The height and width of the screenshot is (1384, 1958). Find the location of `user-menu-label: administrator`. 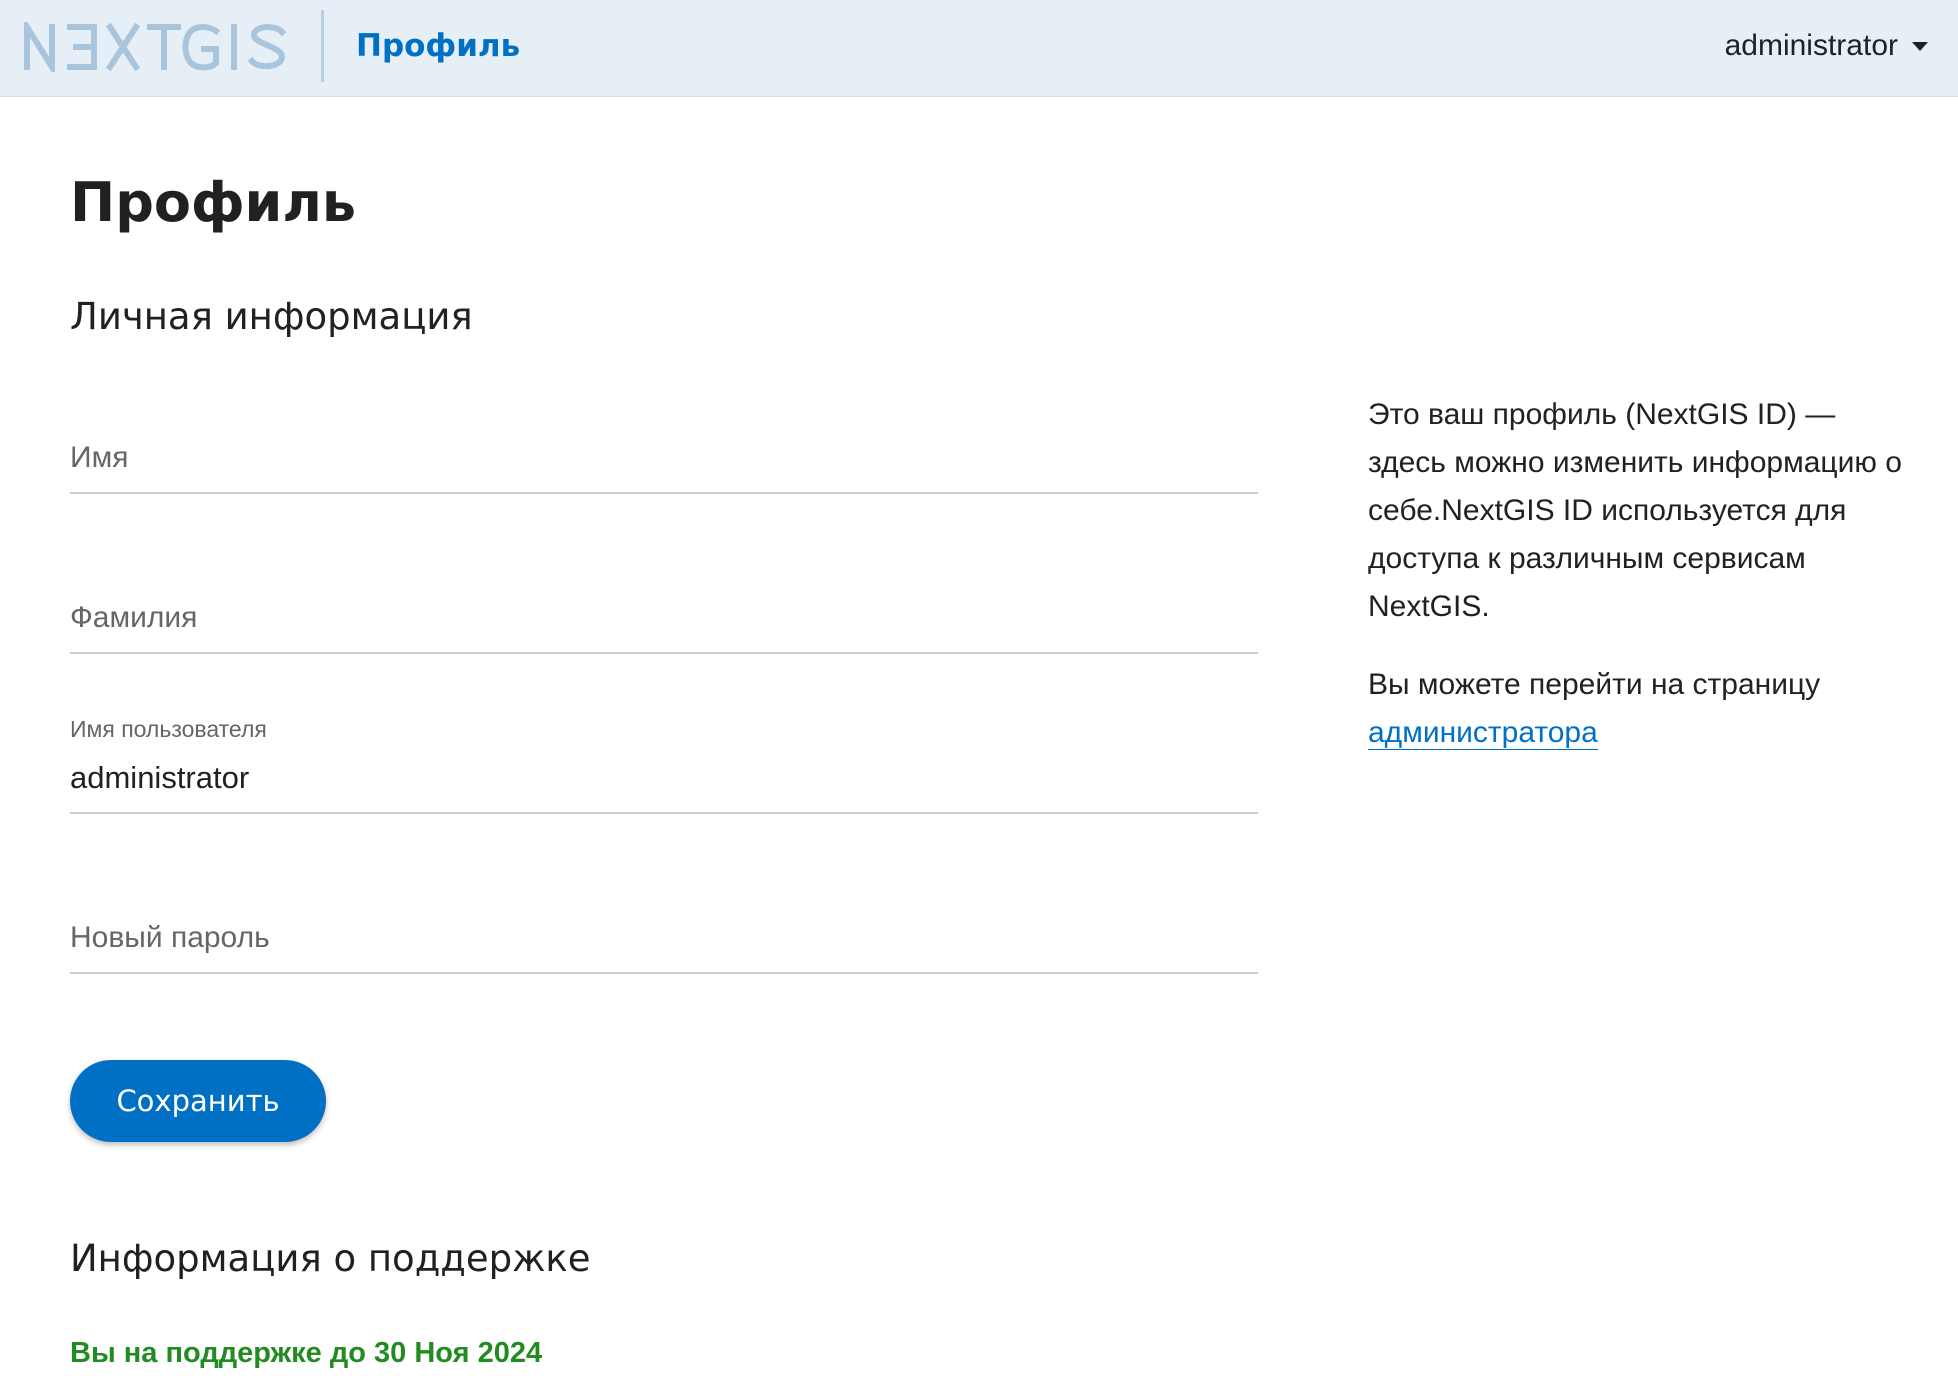

user-menu-label: administrator is located at coordinates (1811, 45).